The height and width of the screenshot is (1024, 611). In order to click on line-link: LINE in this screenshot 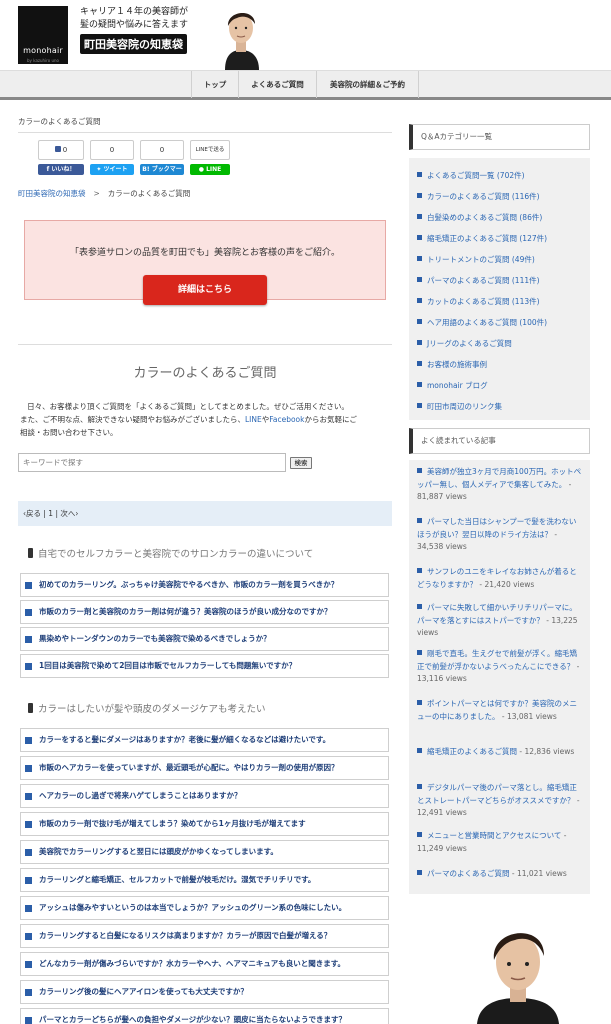, I will do `click(253, 419)`.